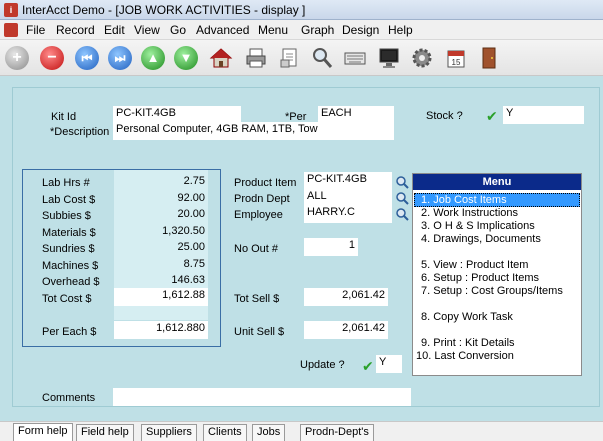 The image size is (603, 441). I want to click on menu-record: Record, so click(75, 30).